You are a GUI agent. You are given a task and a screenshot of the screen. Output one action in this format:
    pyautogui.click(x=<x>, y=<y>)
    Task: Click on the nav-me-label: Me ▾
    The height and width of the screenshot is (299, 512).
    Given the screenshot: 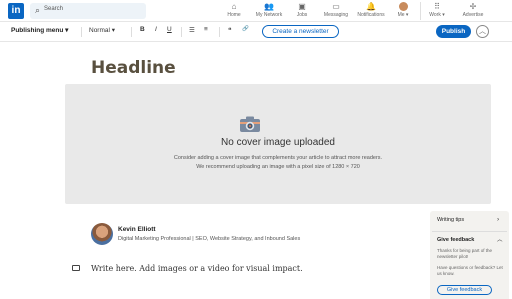 What is the action you would take?
    pyautogui.click(x=403, y=15)
    